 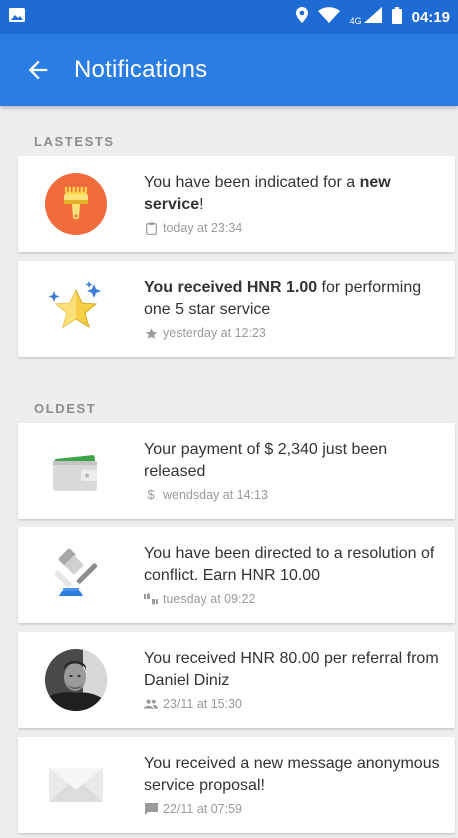 I want to click on section-header-oldest: OLDEST, so click(x=65, y=408).